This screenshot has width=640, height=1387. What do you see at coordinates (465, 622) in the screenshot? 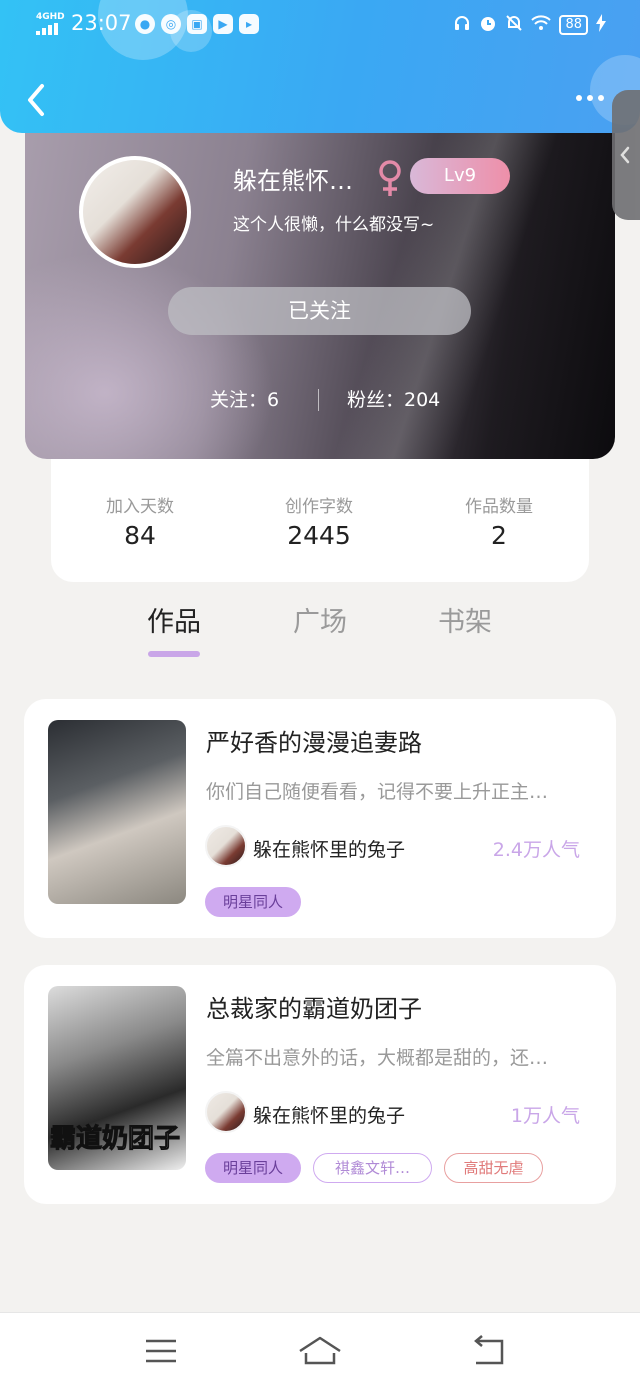
I see `tab-label: 书架` at bounding box center [465, 622].